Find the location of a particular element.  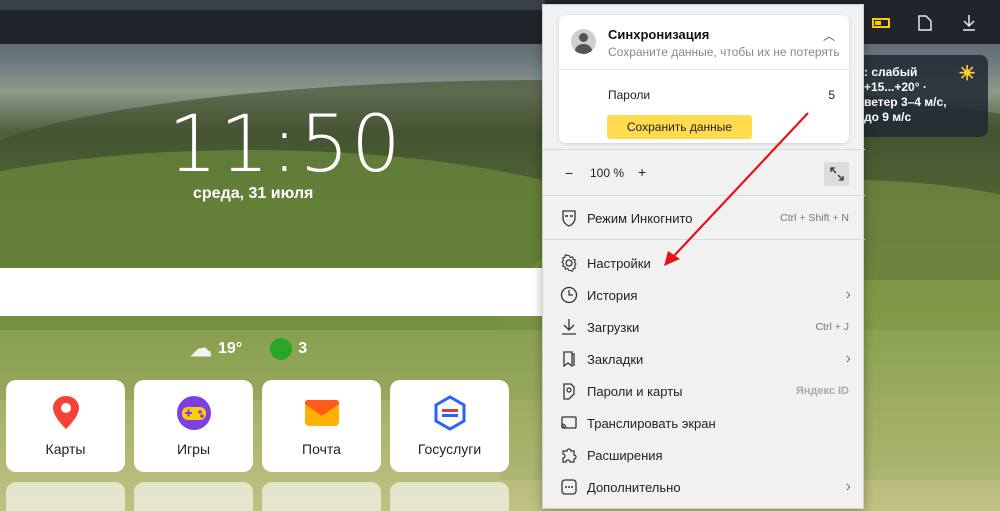

search-bar-area is located at coordinates (272, 292).